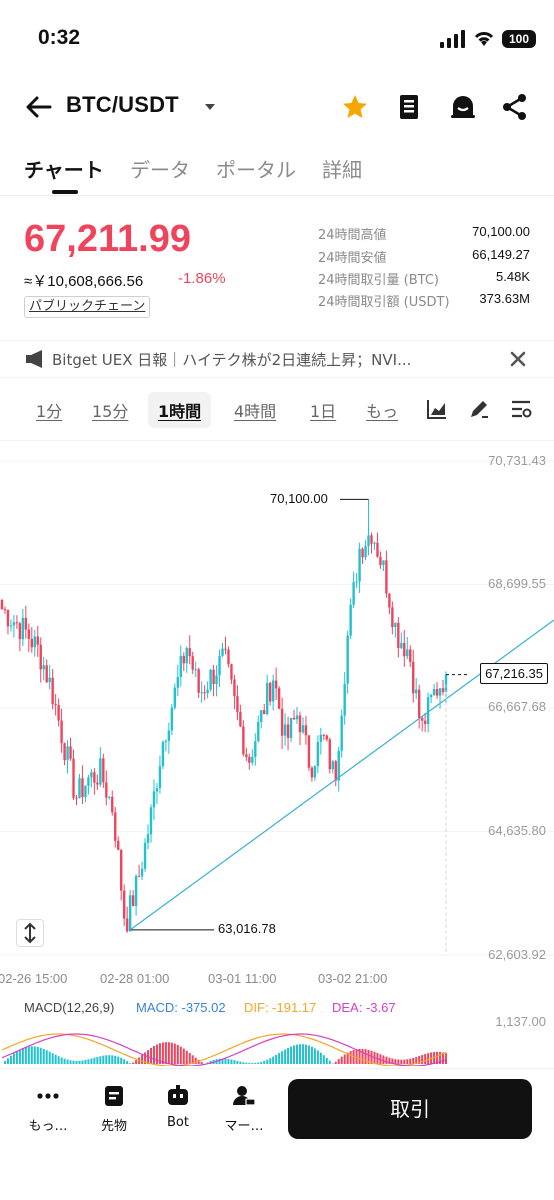  I want to click on interval-1d: 1日, so click(323, 410).